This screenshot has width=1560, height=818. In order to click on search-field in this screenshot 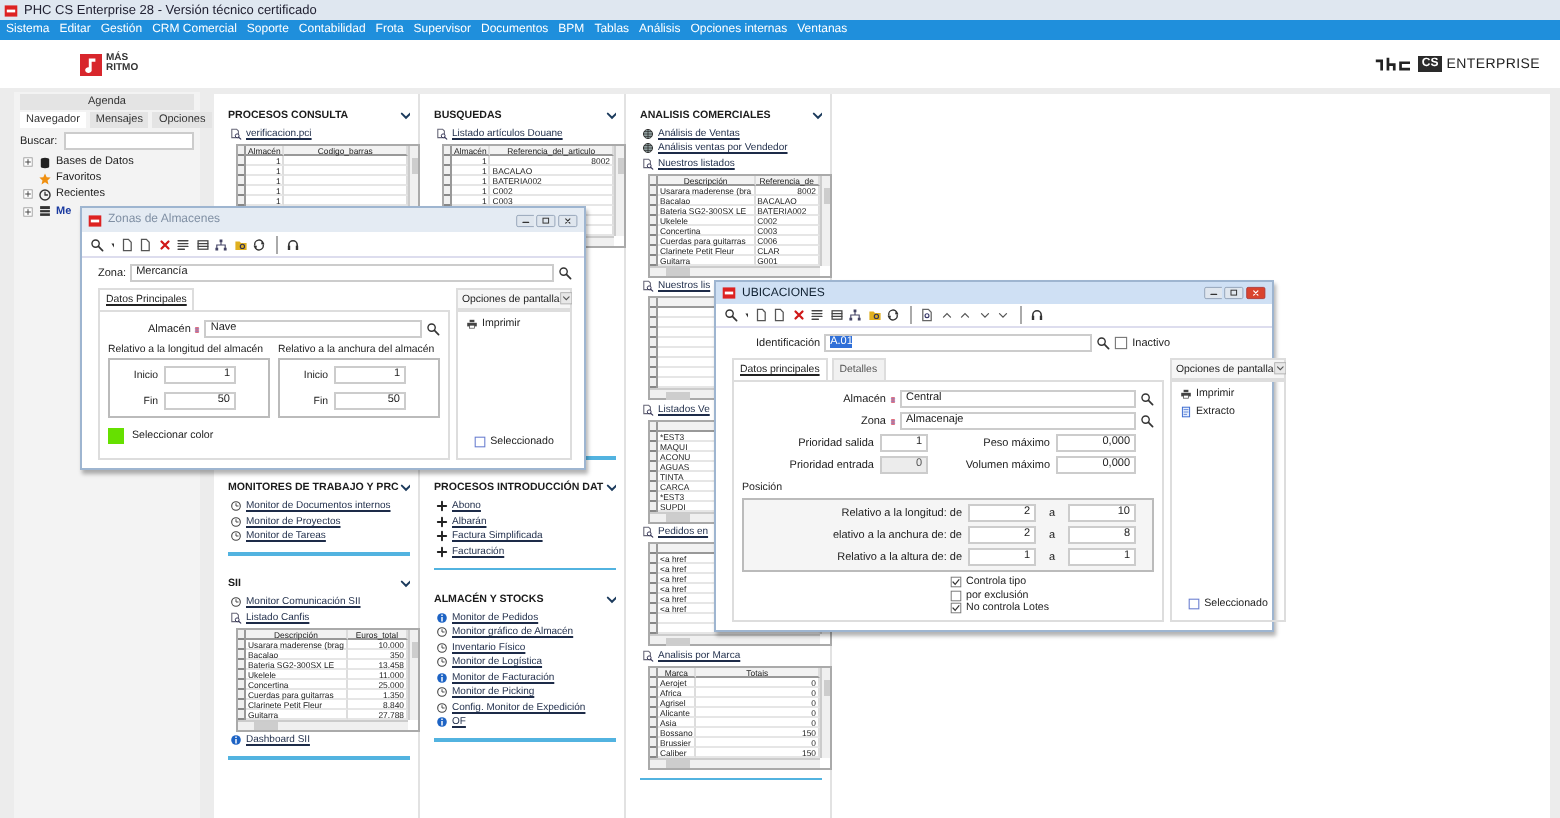, I will do `click(128, 141)`.